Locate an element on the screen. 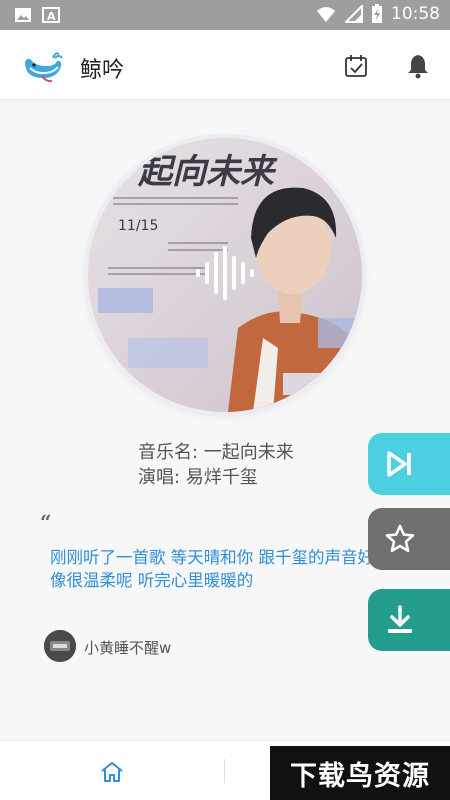 This screenshot has width=450, height=800. poster-date: 11/15 is located at coordinates (138, 226).